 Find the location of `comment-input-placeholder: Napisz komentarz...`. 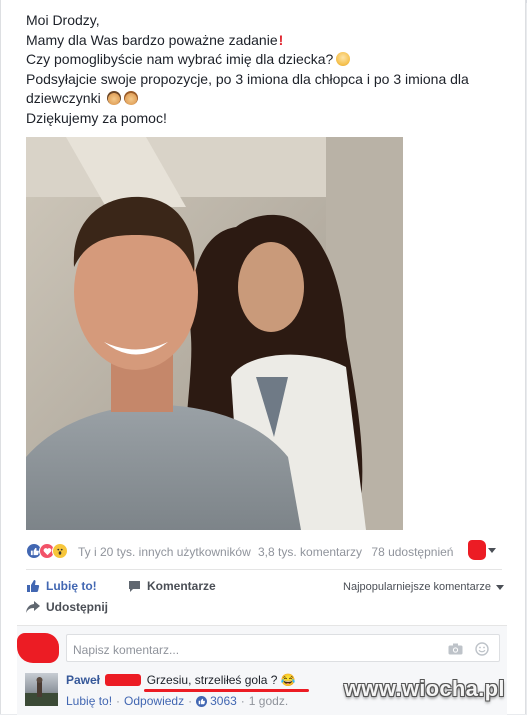

comment-input-placeholder: Napisz komentarz... is located at coordinates (126, 650).